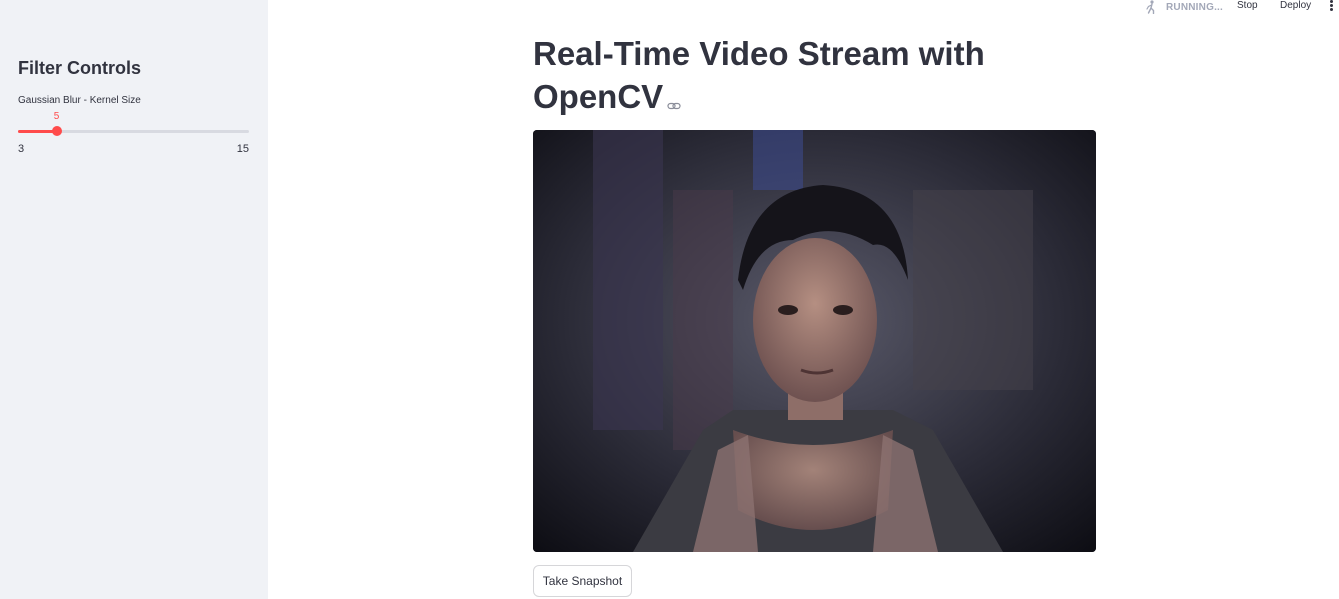 This screenshot has width=1339, height=599. I want to click on page-title: Real-Time Video Stream with OpenCV, so click(813, 76).